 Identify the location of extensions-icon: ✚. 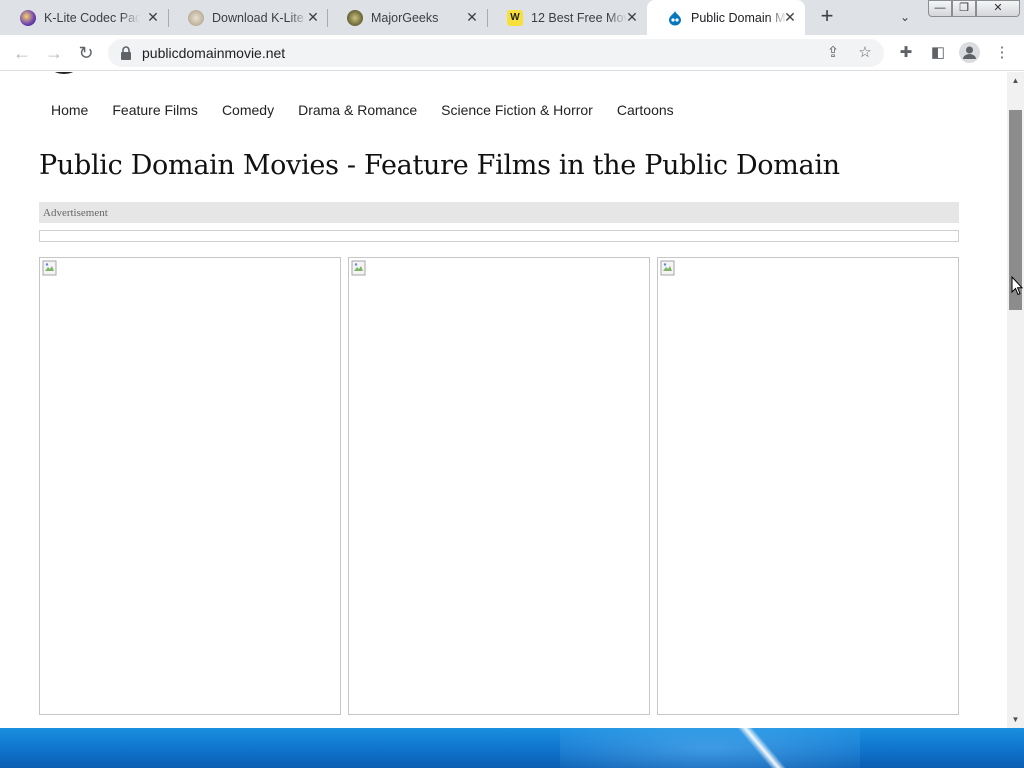
(906, 53).